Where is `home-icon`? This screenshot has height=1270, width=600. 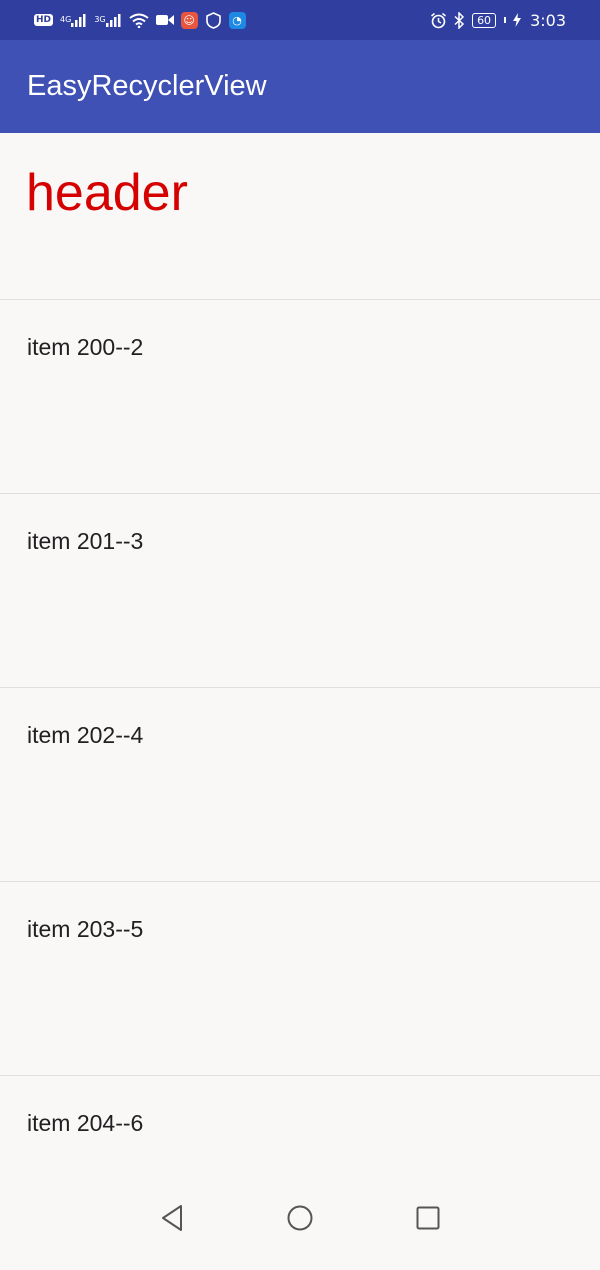 home-icon is located at coordinates (300, 1217).